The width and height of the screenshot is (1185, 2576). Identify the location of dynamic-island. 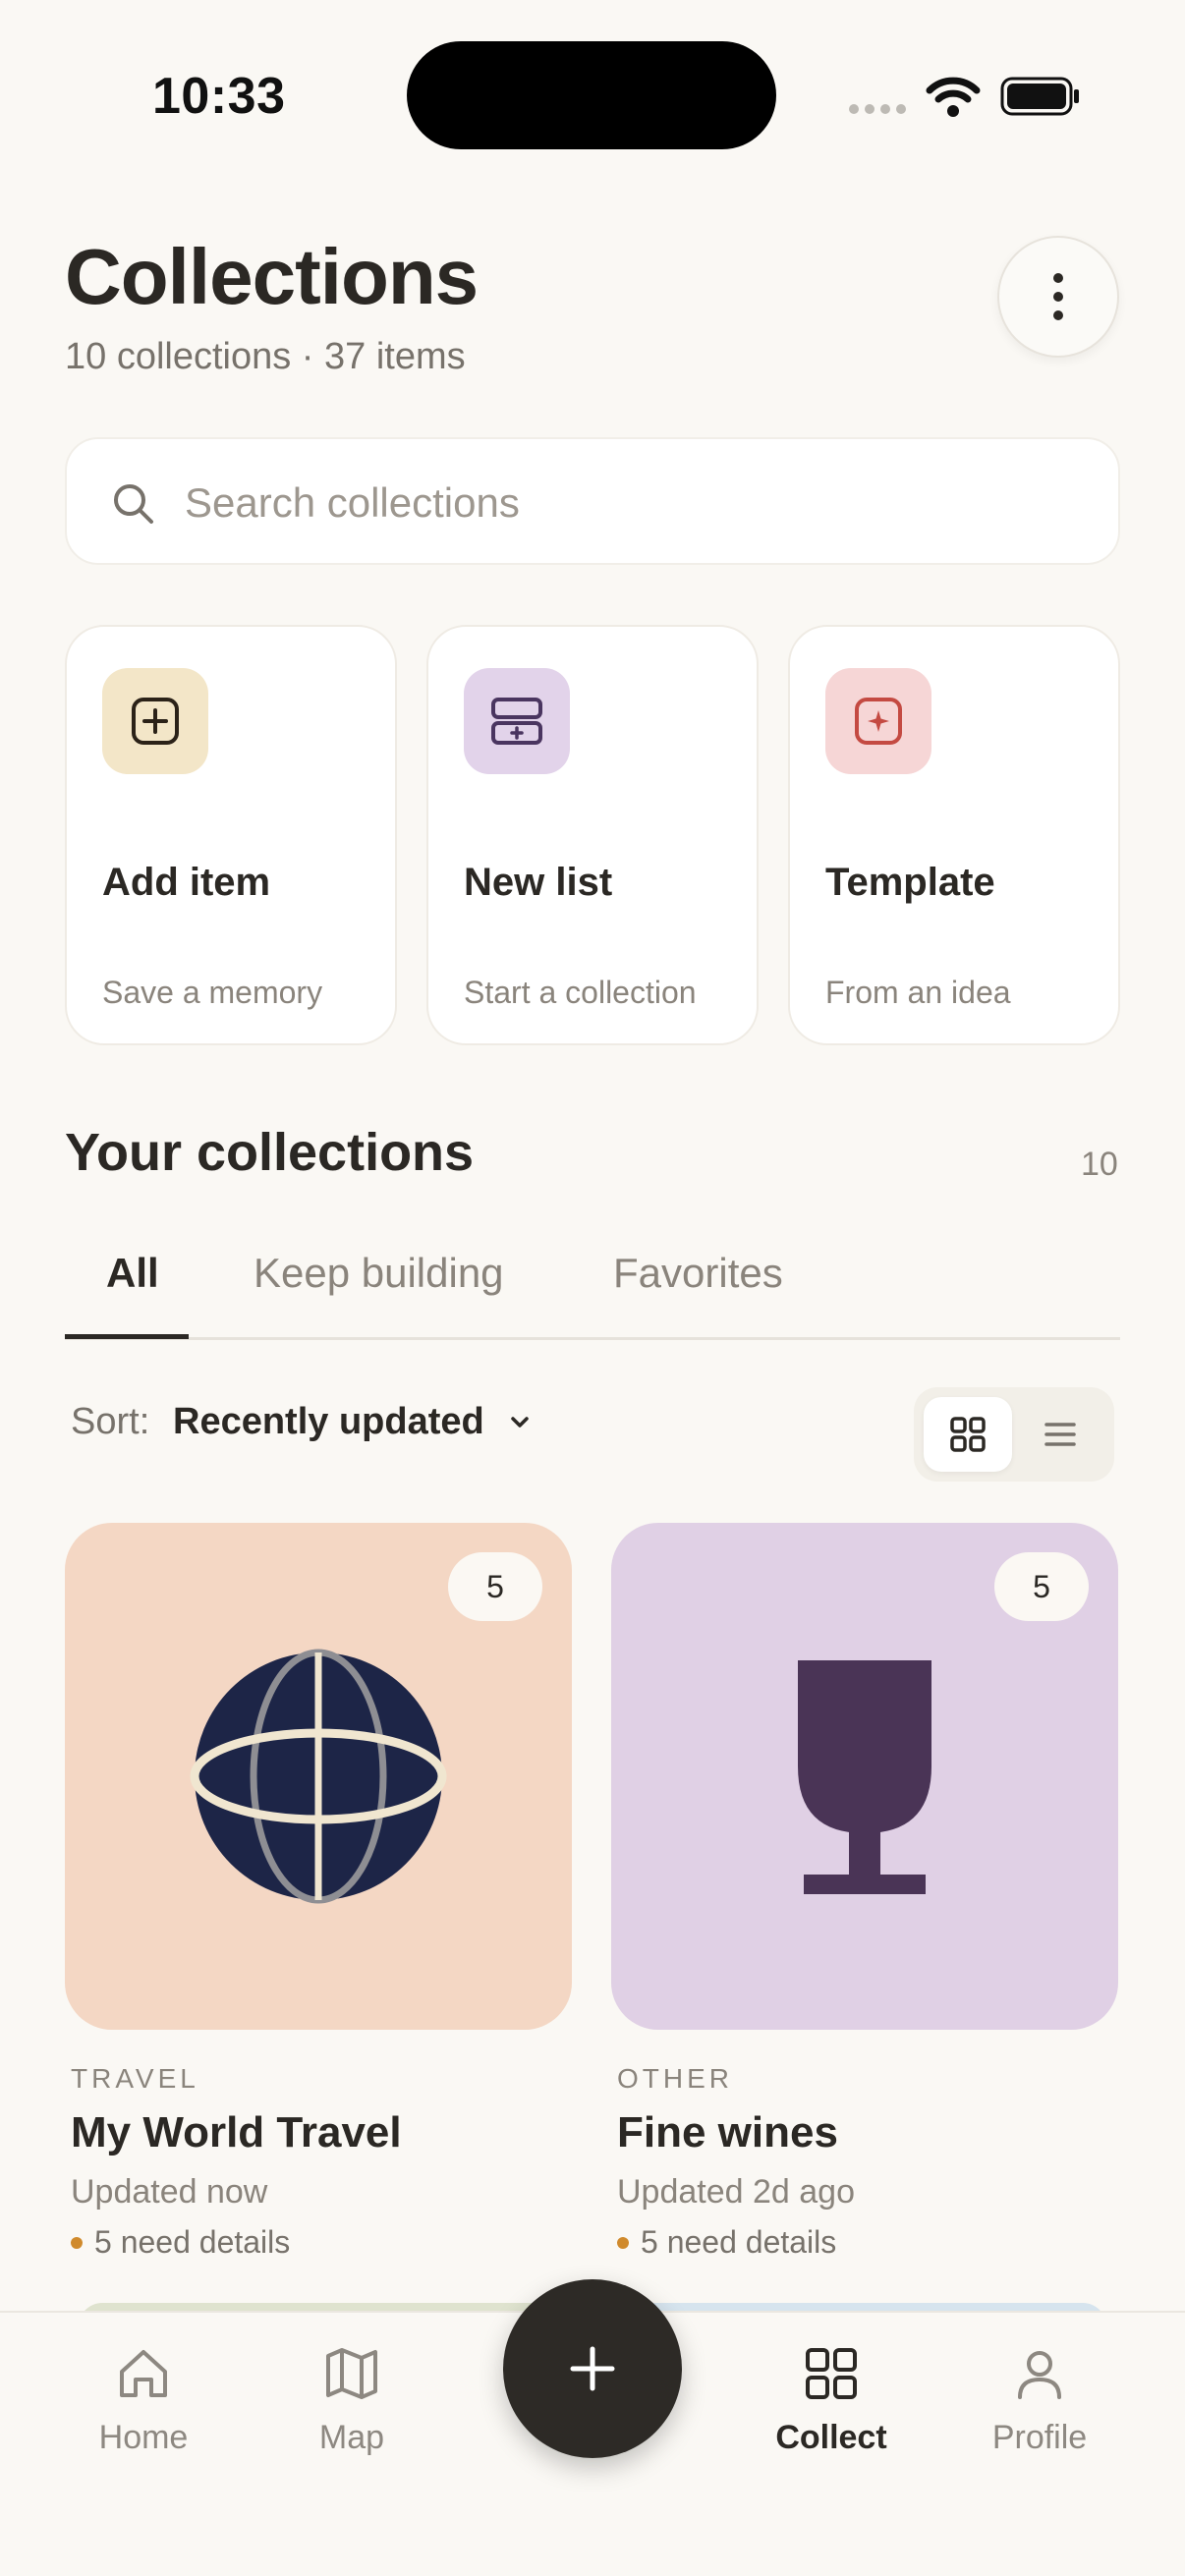
(592, 95).